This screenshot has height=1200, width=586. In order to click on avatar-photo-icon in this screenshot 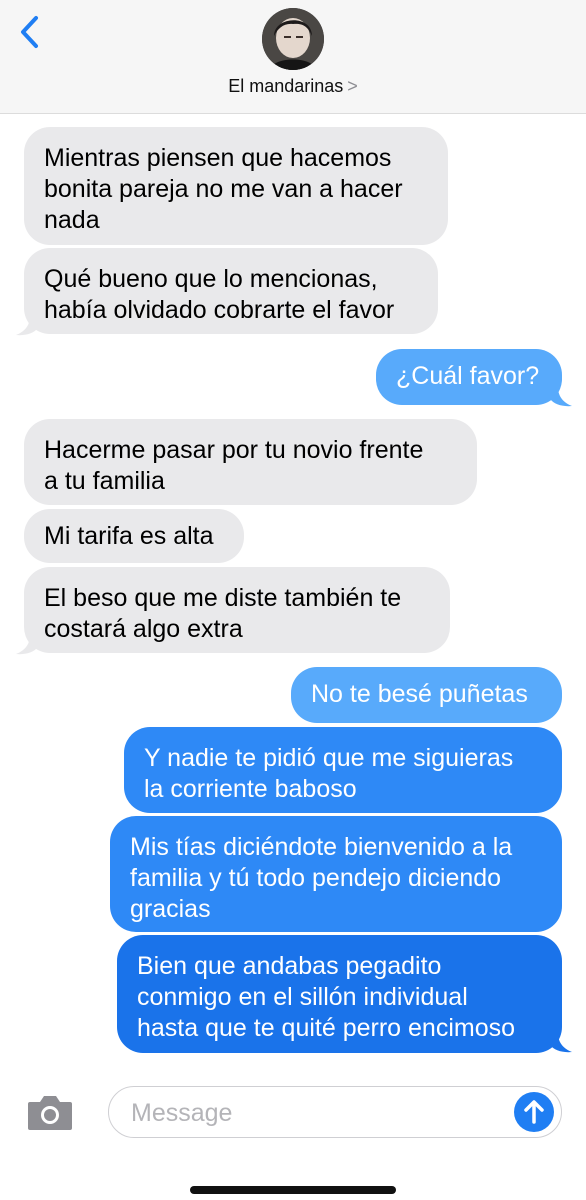, I will do `click(293, 39)`.